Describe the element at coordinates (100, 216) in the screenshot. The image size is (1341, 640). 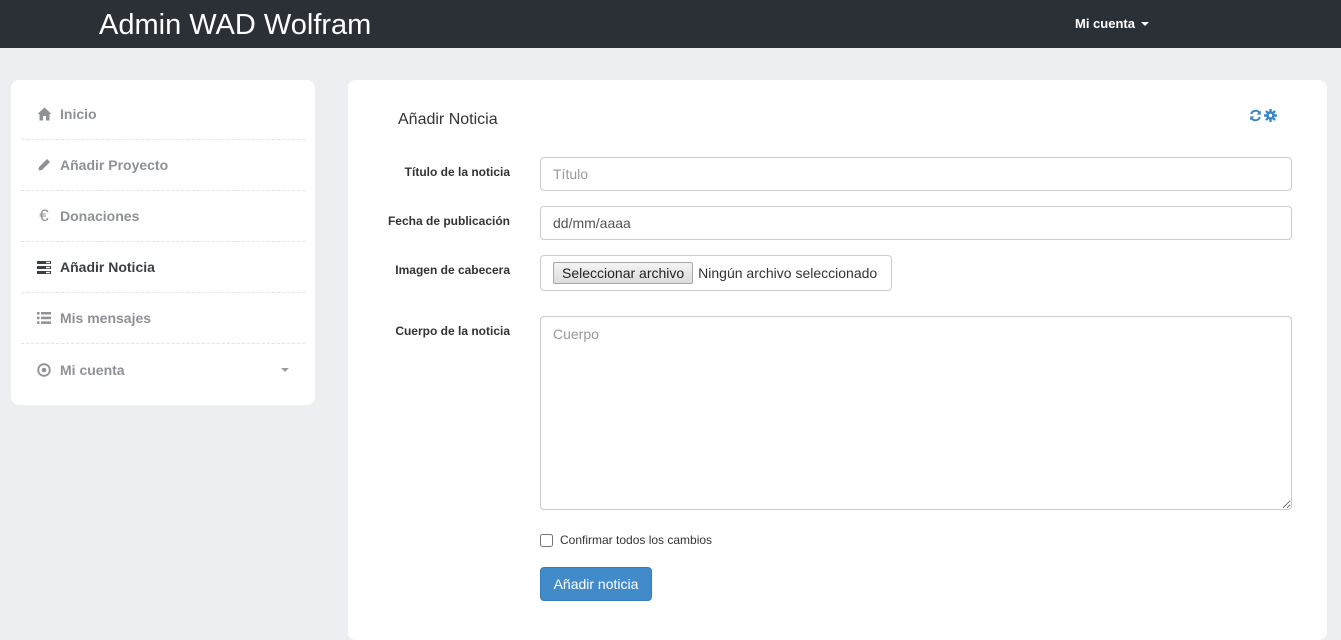
I see `sidebar-item-label: Donaciones` at that location.